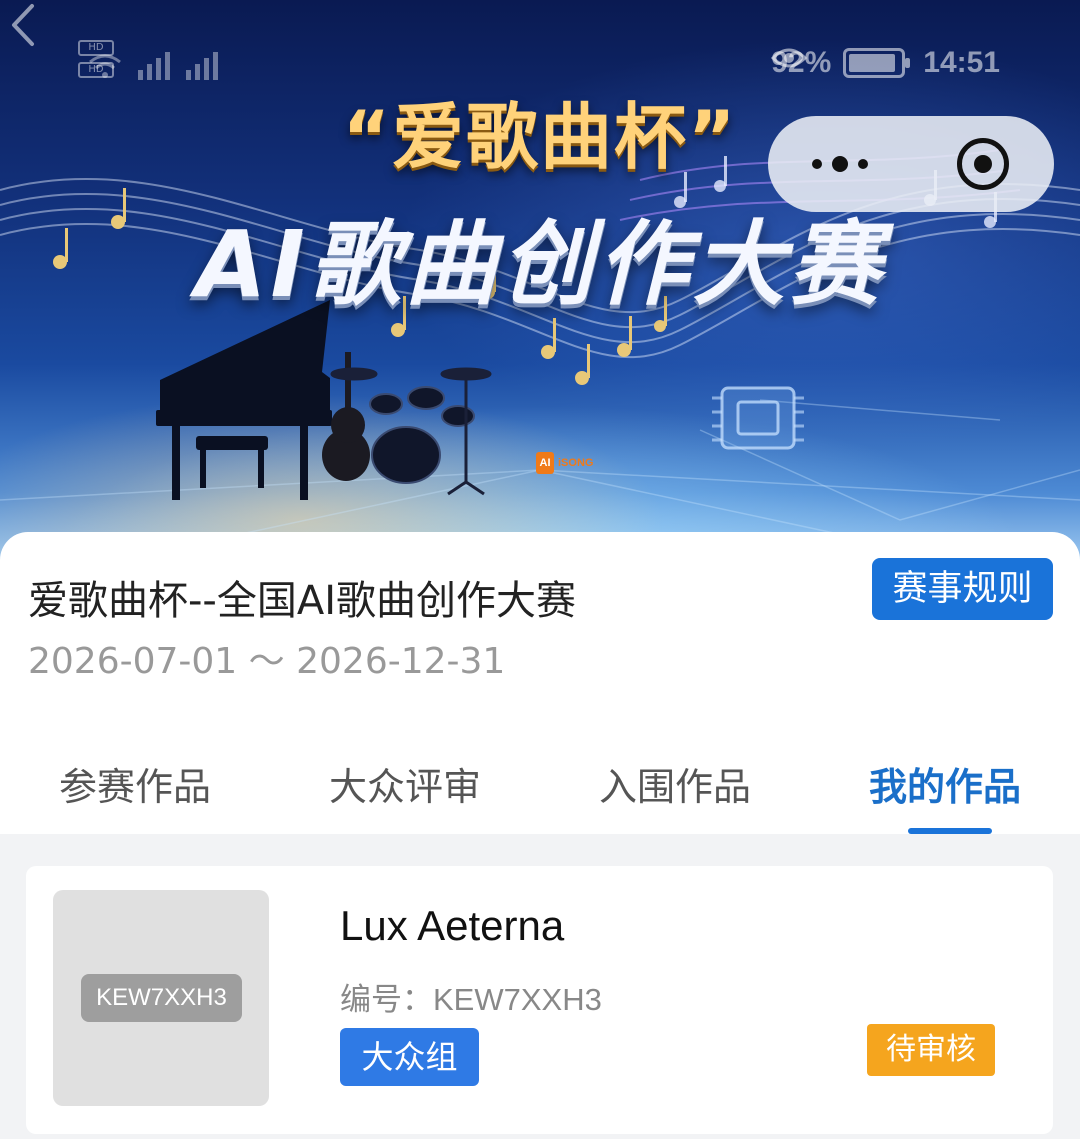  Describe the element at coordinates (540, 68) in the screenshot. I see `status-bar: HD HD 92% 14:51` at that location.